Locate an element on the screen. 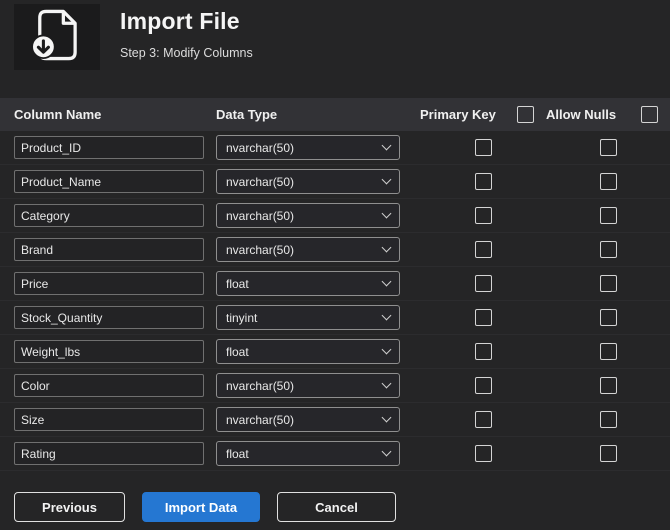 This screenshot has width=670, height=530. data-type-select: tinyint is located at coordinates (308, 317).